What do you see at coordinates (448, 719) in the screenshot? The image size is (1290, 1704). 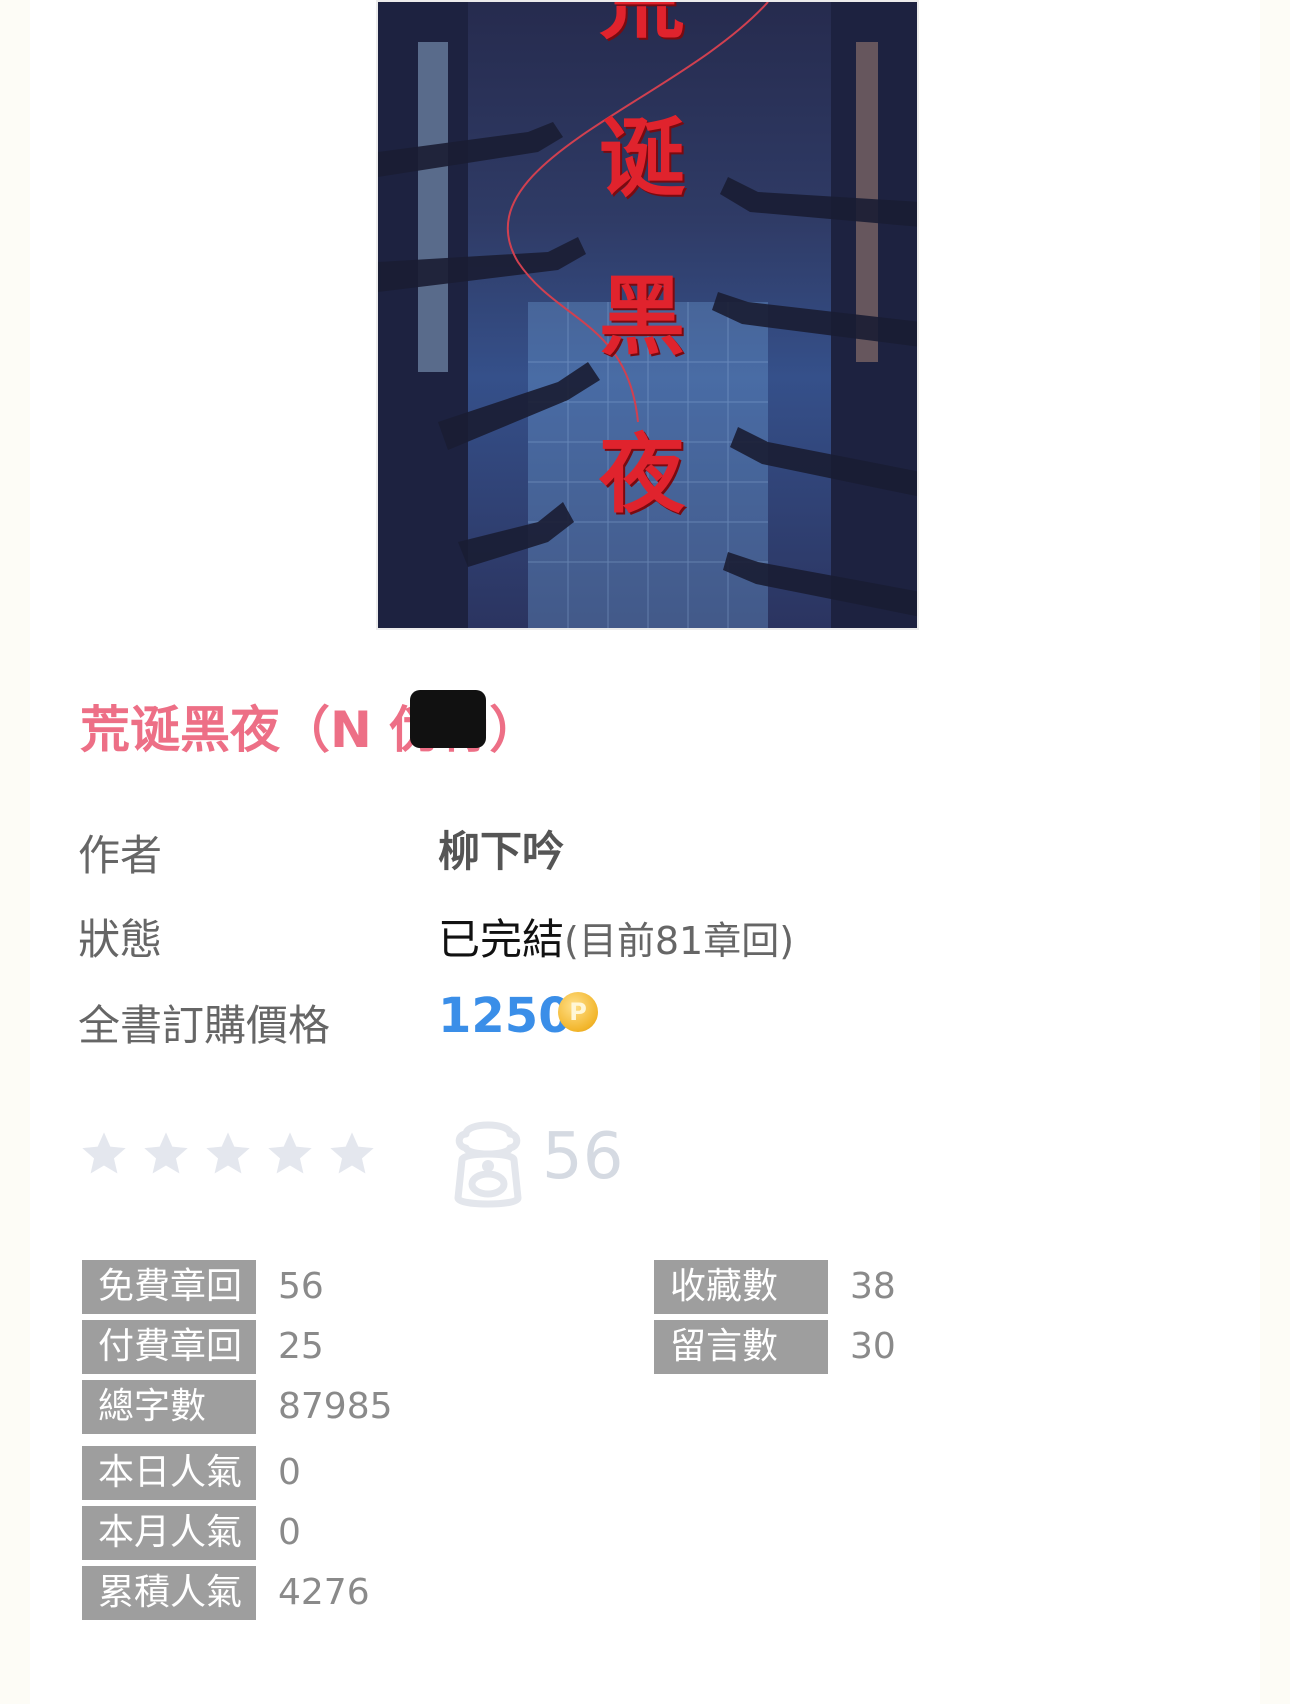 I see `redaction-mark` at bounding box center [448, 719].